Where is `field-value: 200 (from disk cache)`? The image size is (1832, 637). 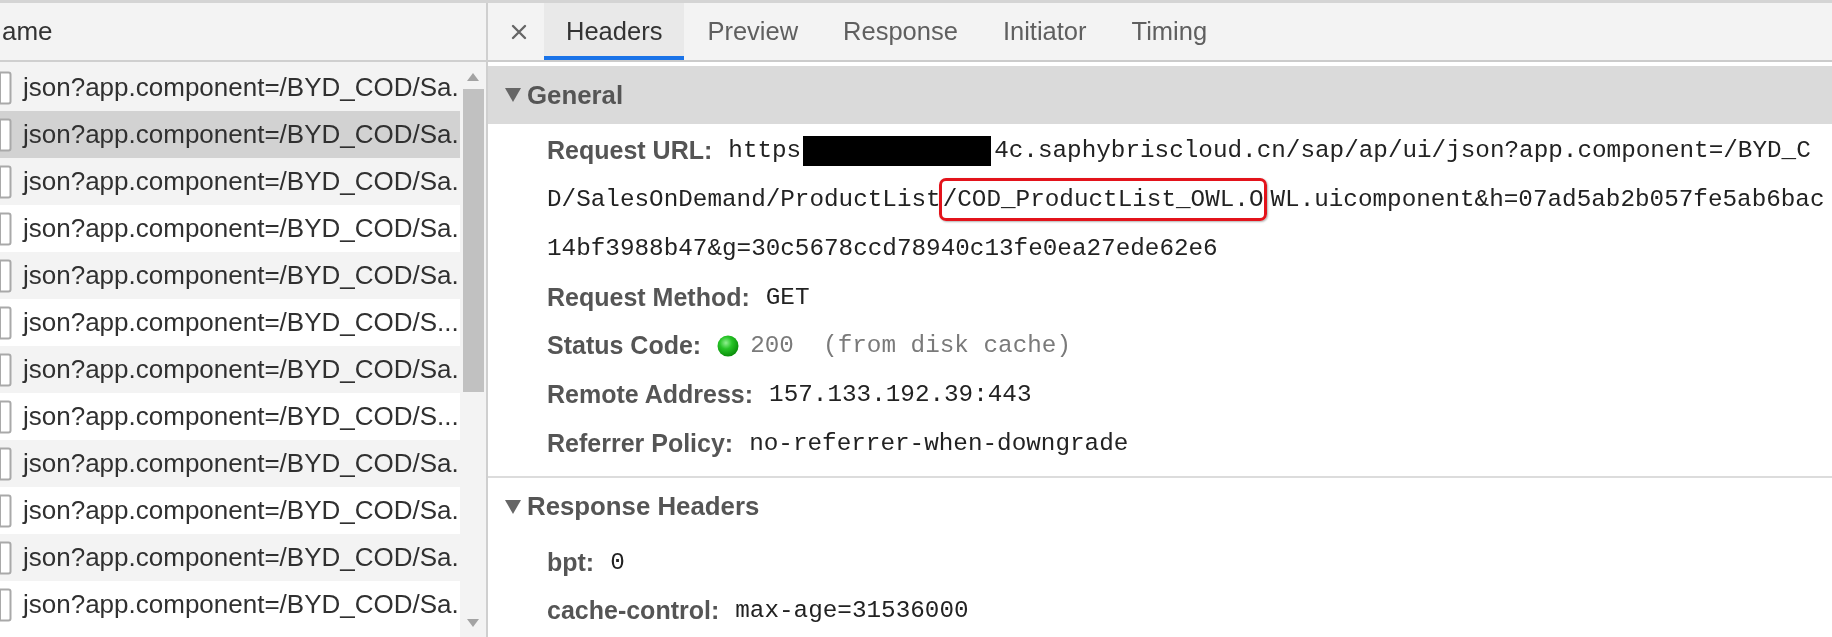
field-value: 200 (from disk cache) is located at coordinates (910, 346).